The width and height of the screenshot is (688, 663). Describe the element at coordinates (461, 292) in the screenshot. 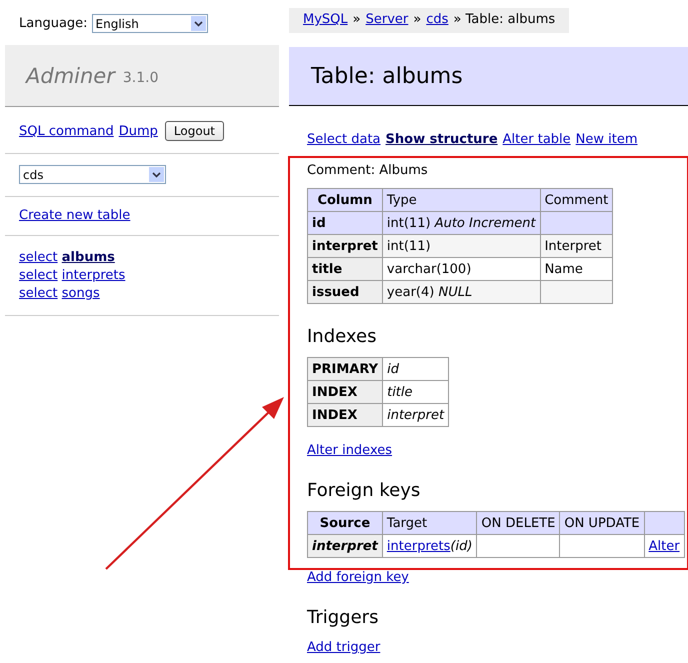

I see `table-cell: year(4) NULL` at that location.